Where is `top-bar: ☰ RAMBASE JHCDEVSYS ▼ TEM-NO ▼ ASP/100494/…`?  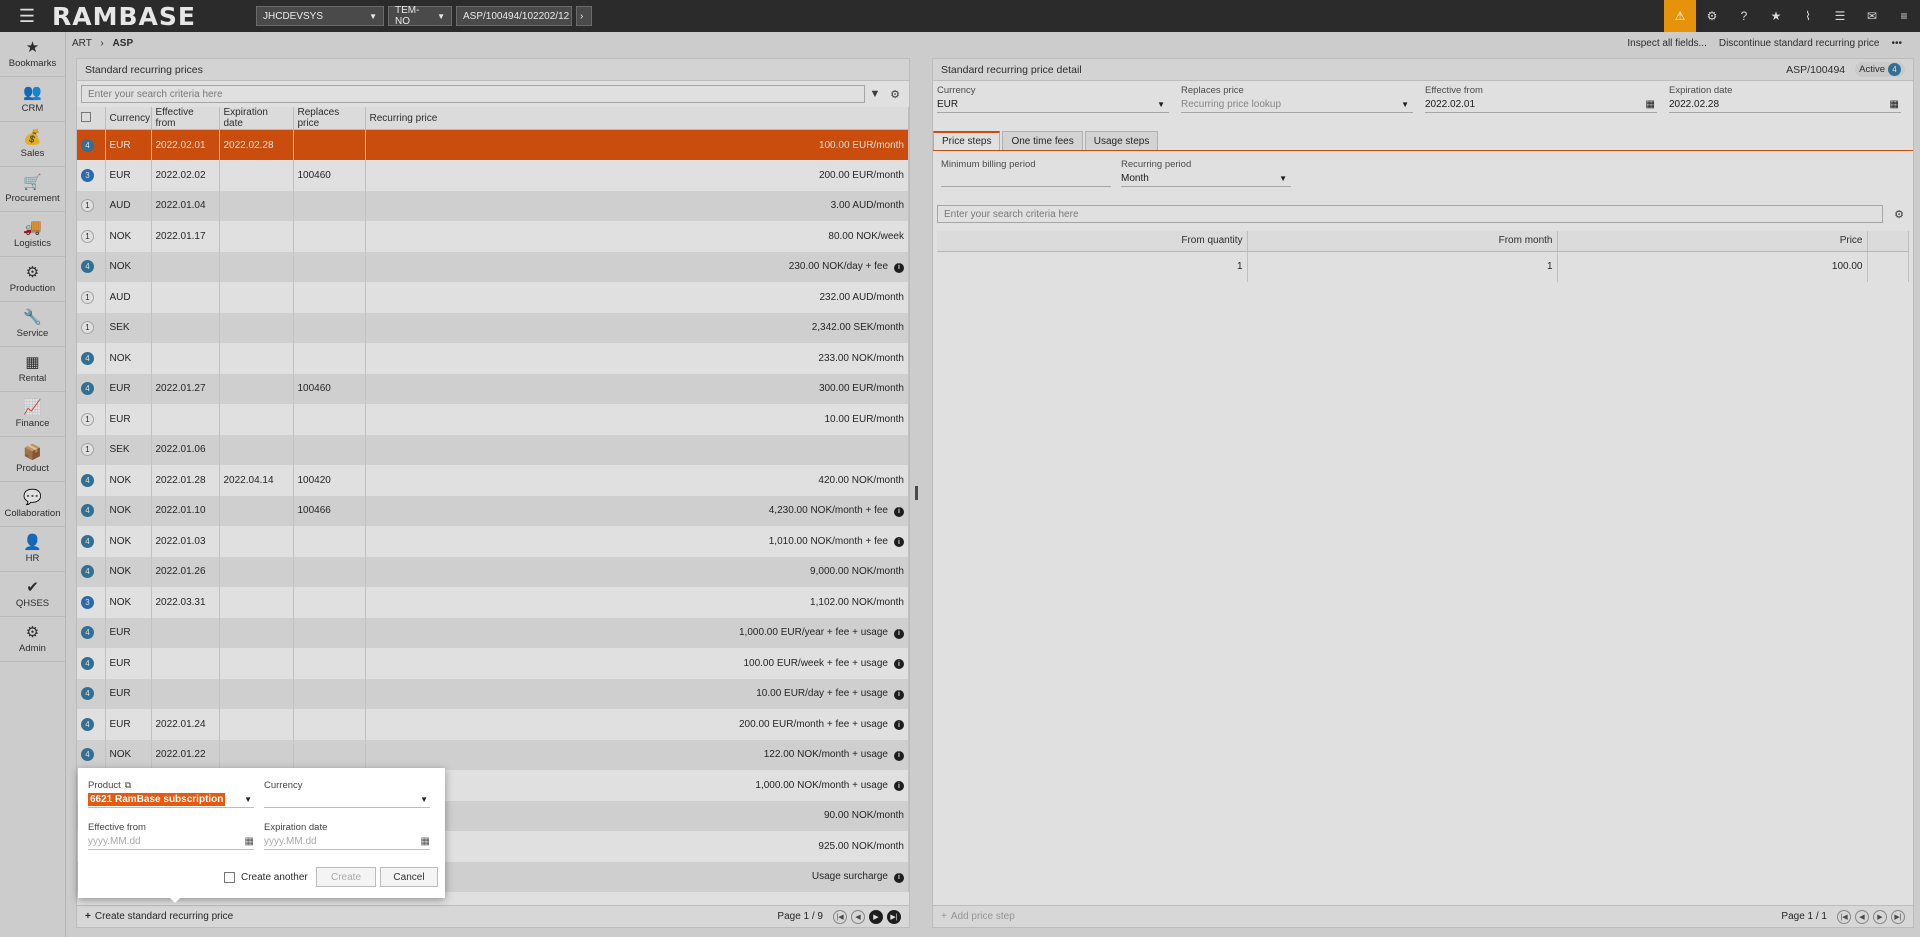 top-bar: ☰ RAMBASE JHCDEVSYS ▼ TEM-NO ▼ ASP/100494/… is located at coordinates (960, 16).